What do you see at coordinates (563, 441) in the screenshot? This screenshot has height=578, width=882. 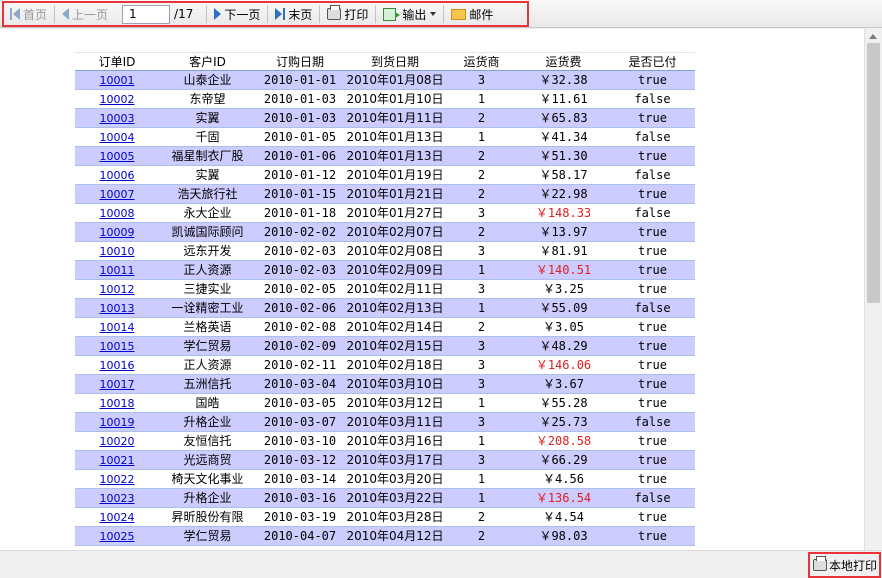 I see `cell-freight: ￥208.58` at bounding box center [563, 441].